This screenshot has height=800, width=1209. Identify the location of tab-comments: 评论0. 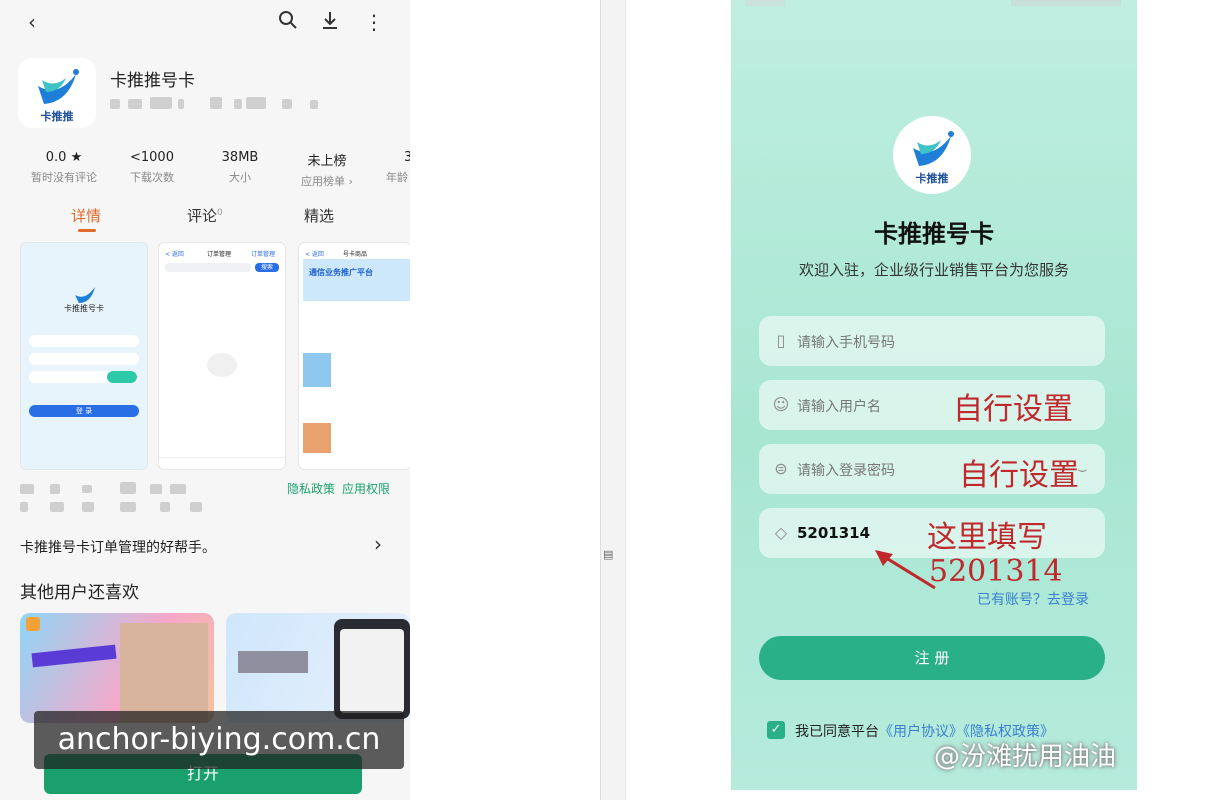
(205, 215).